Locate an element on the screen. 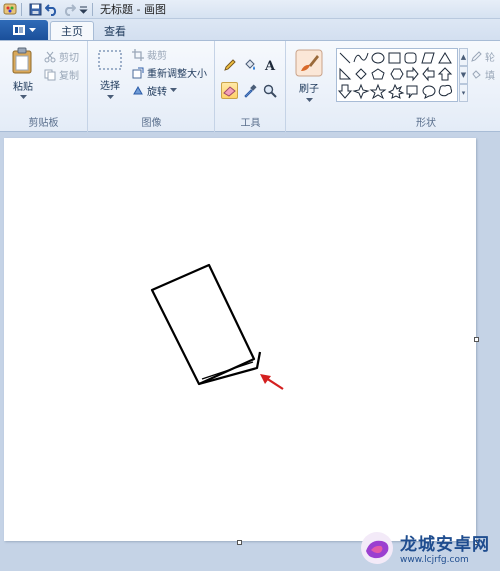 The image size is (500, 571). up-arrow-shape-icon is located at coordinates (445, 74).